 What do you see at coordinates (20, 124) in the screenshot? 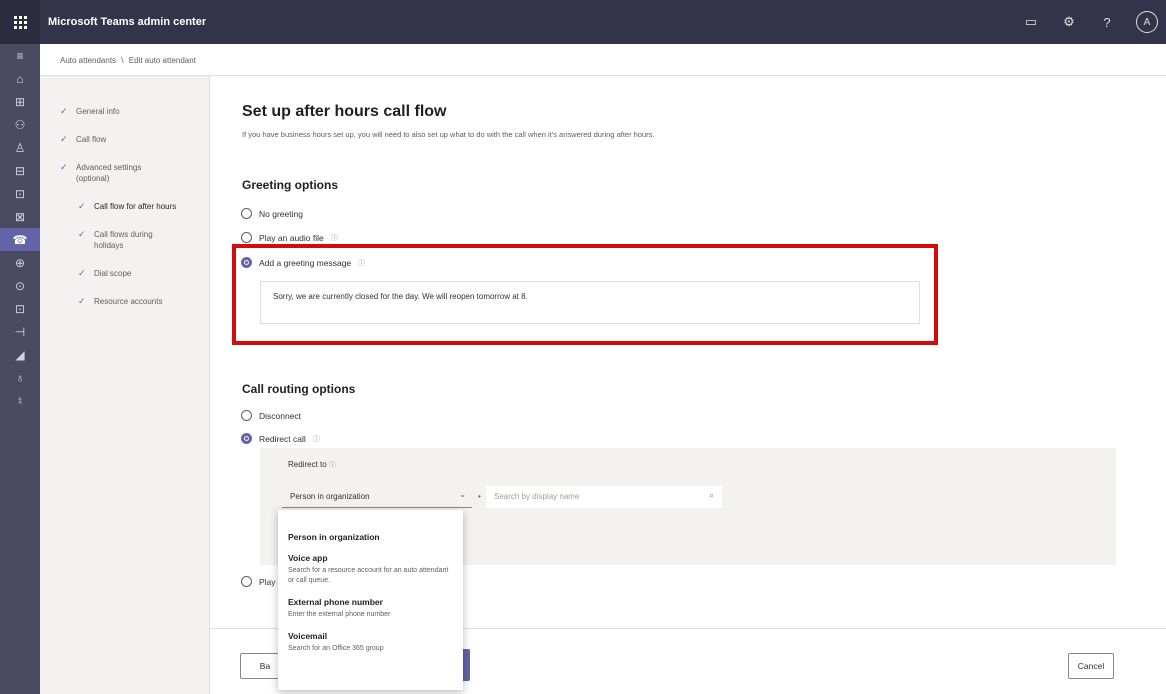
I see `users-icon: ⚇` at bounding box center [20, 124].